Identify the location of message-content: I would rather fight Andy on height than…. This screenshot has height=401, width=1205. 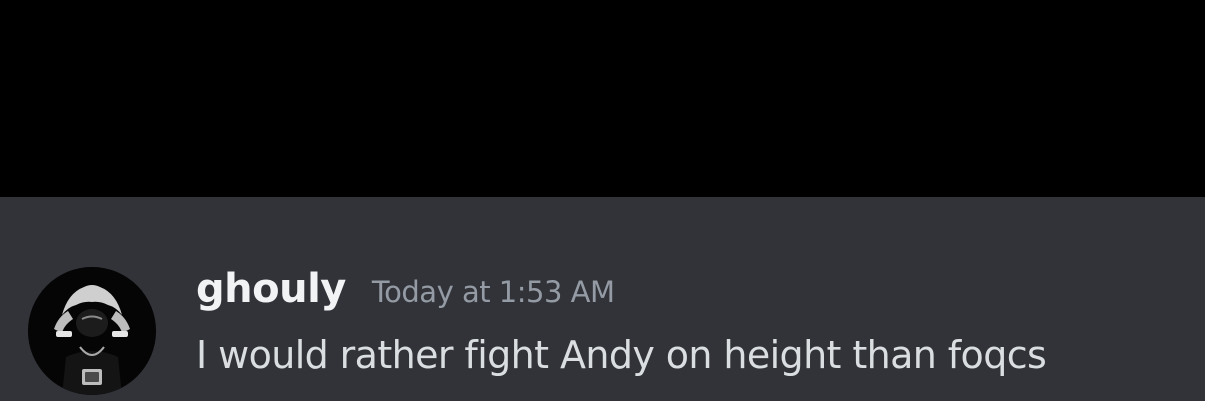
(621, 355).